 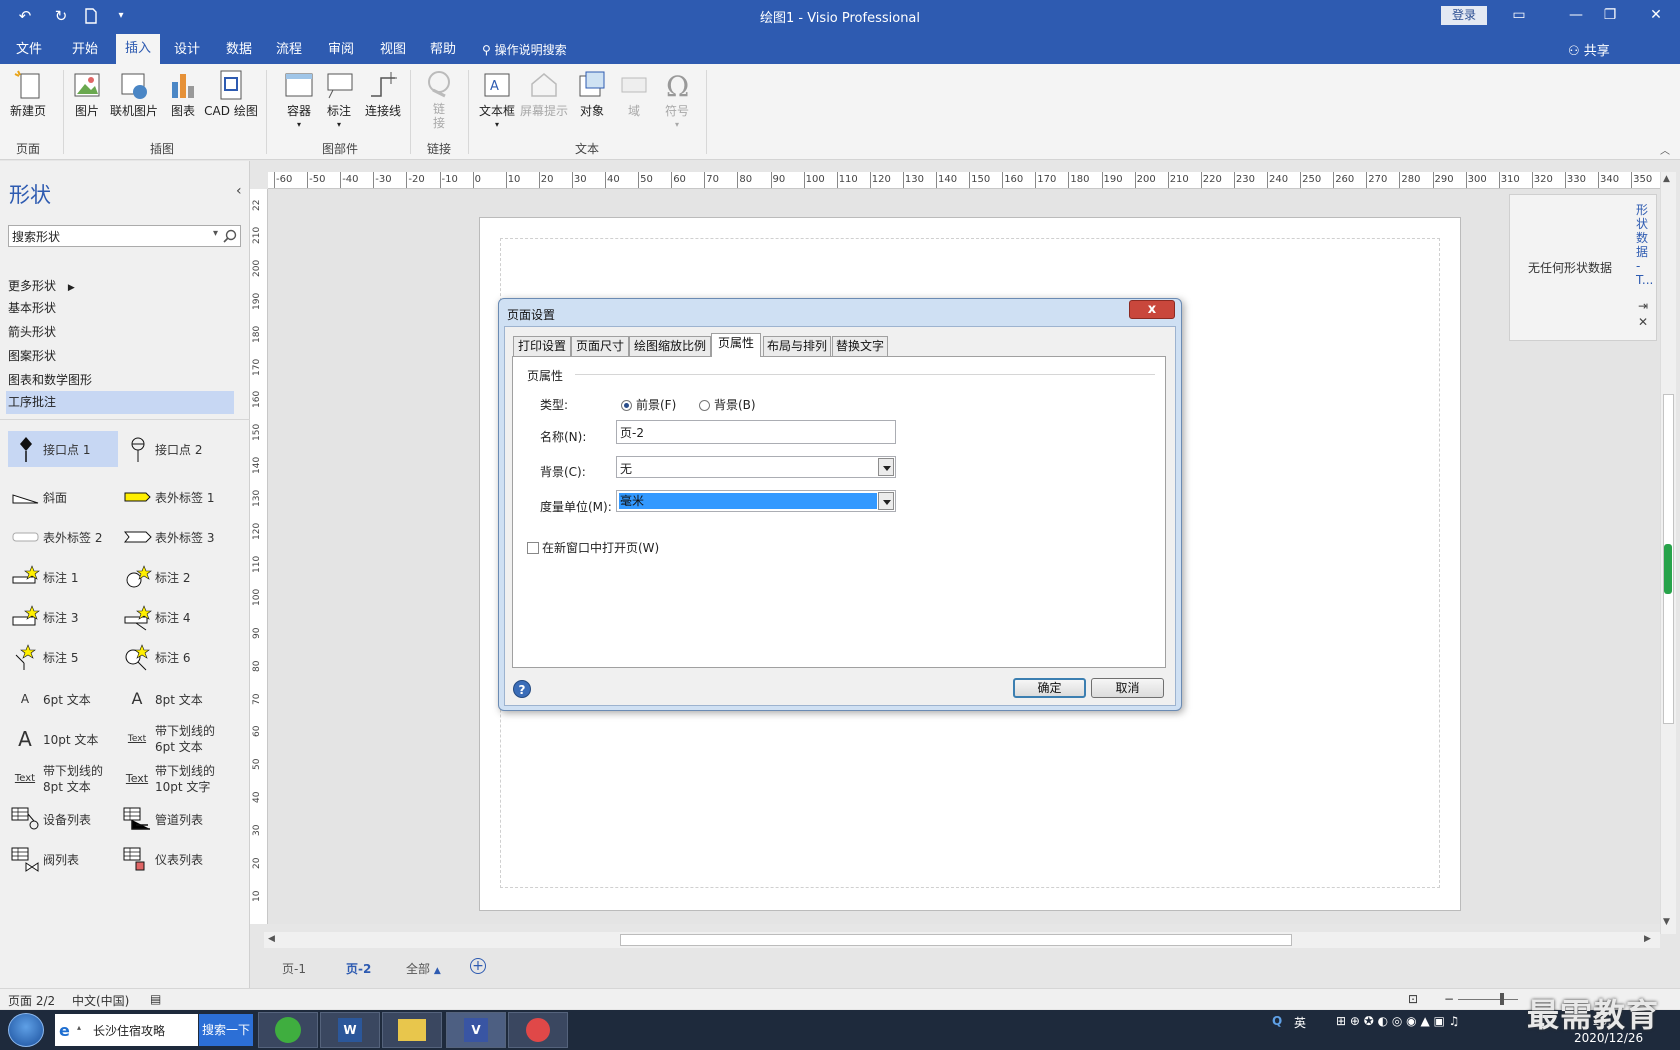 What do you see at coordinates (63, 779) in the screenshot?
I see `shape-underlined-8pt-text: Text 带下划线的 8pt 文本` at bounding box center [63, 779].